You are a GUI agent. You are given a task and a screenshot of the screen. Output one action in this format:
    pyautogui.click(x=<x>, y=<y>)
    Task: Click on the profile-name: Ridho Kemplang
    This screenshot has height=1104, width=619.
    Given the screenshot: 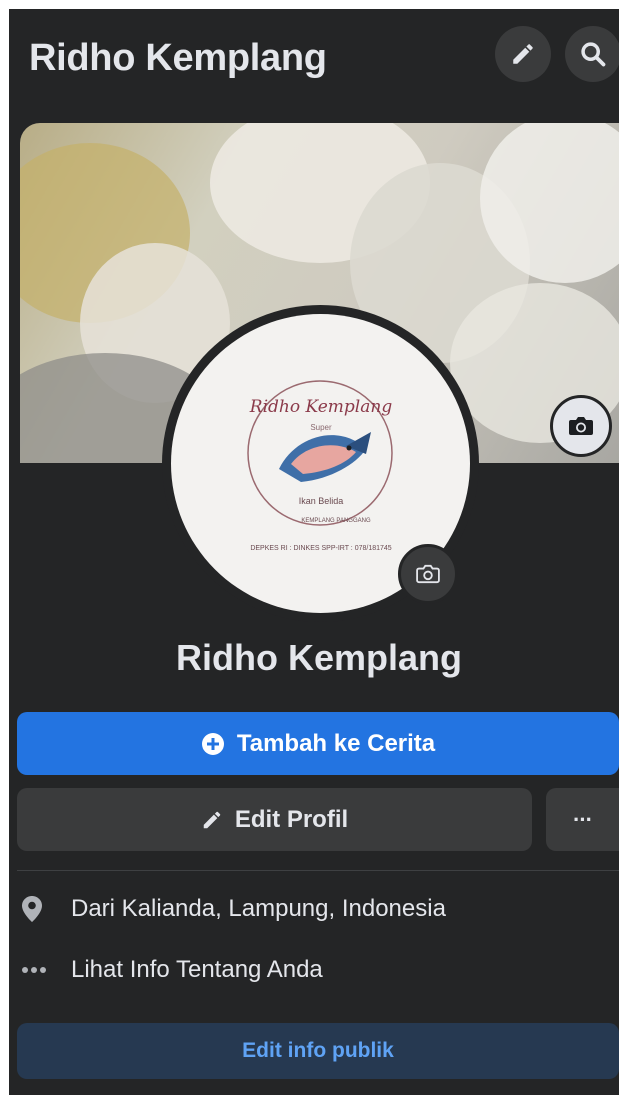 What is the action you would take?
    pyautogui.click(x=319, y=657)
    